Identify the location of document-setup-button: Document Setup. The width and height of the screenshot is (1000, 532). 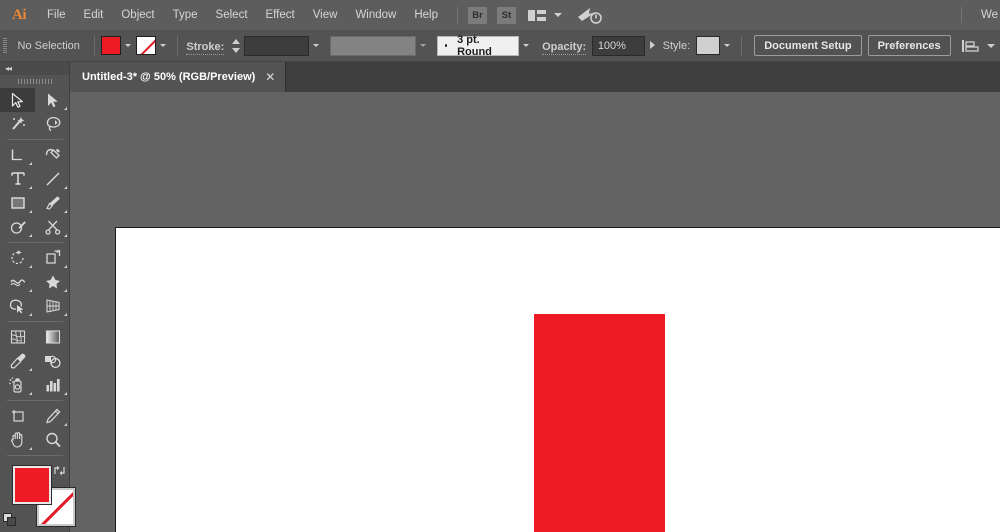
(808, 45).